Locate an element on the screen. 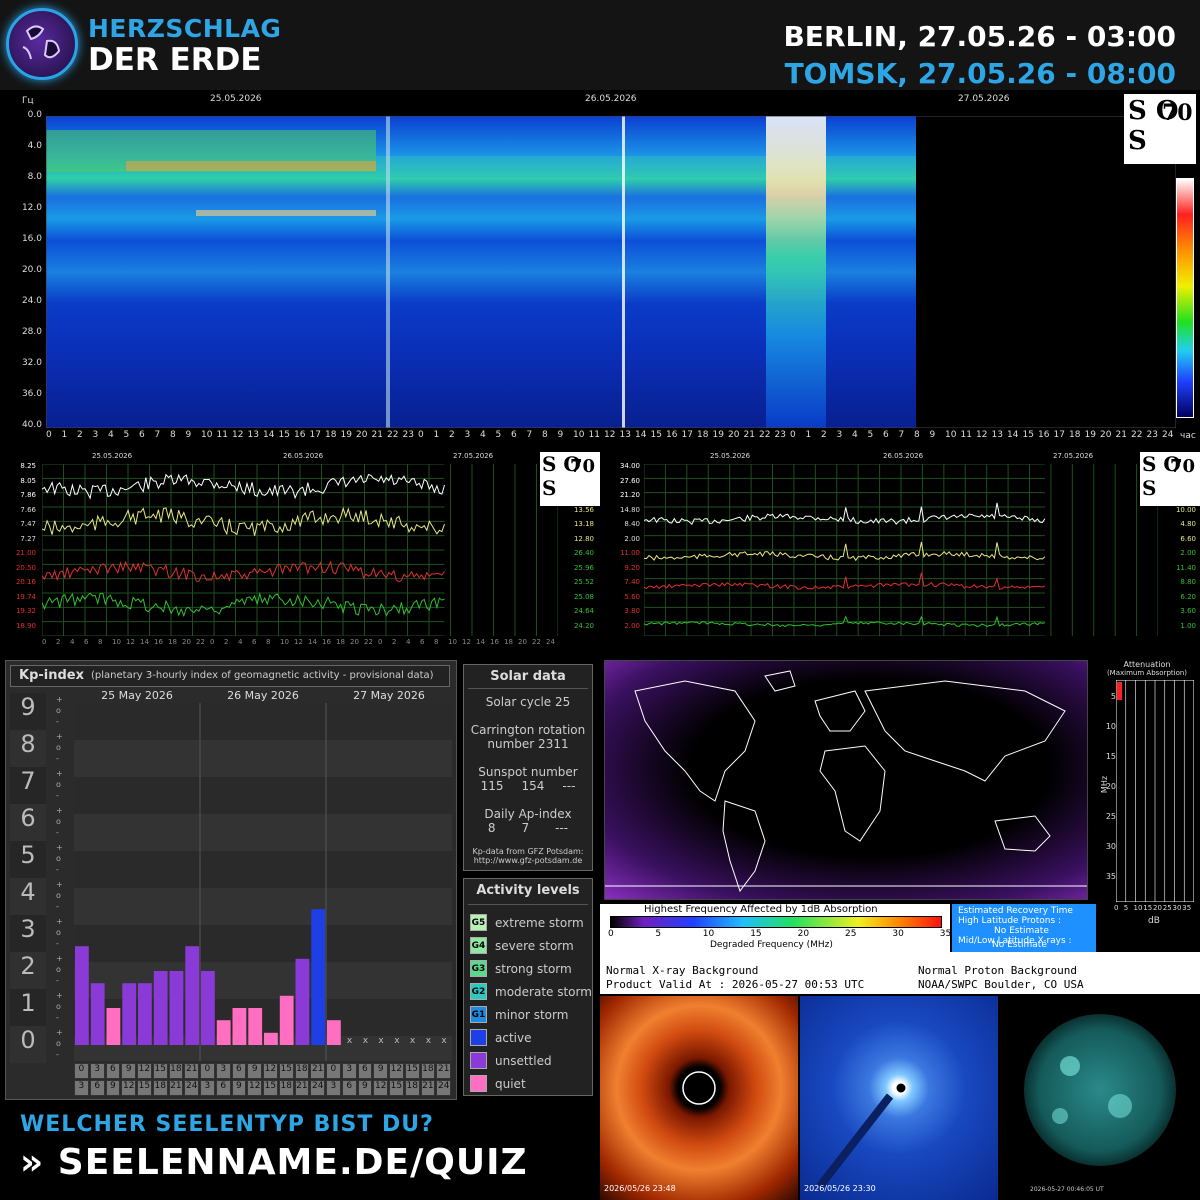 Image resolution: width=1200 pixels, height=1200 pixels. atten-x-tick: 5 is located at coordinates (1126, 908).